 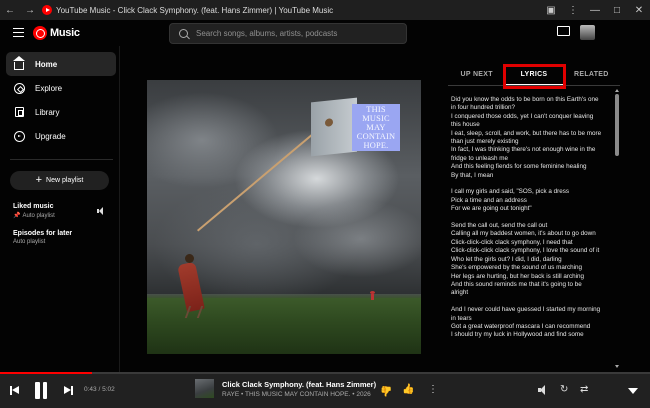 I want to click on search-input: Search songs, albums, artists, podcasts, so click(x=288, y=33).